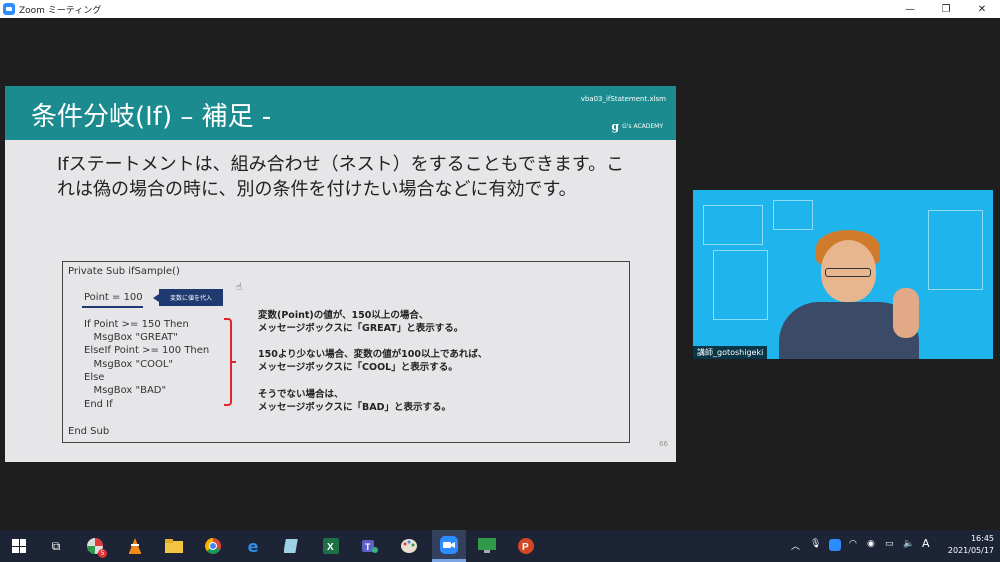 The image size is (1000, 562). Describe the element at coordinates (500, 9) in the screenshot. I see `window-titlebar: Zoom ミーティング — ❐ ✕` at that location.